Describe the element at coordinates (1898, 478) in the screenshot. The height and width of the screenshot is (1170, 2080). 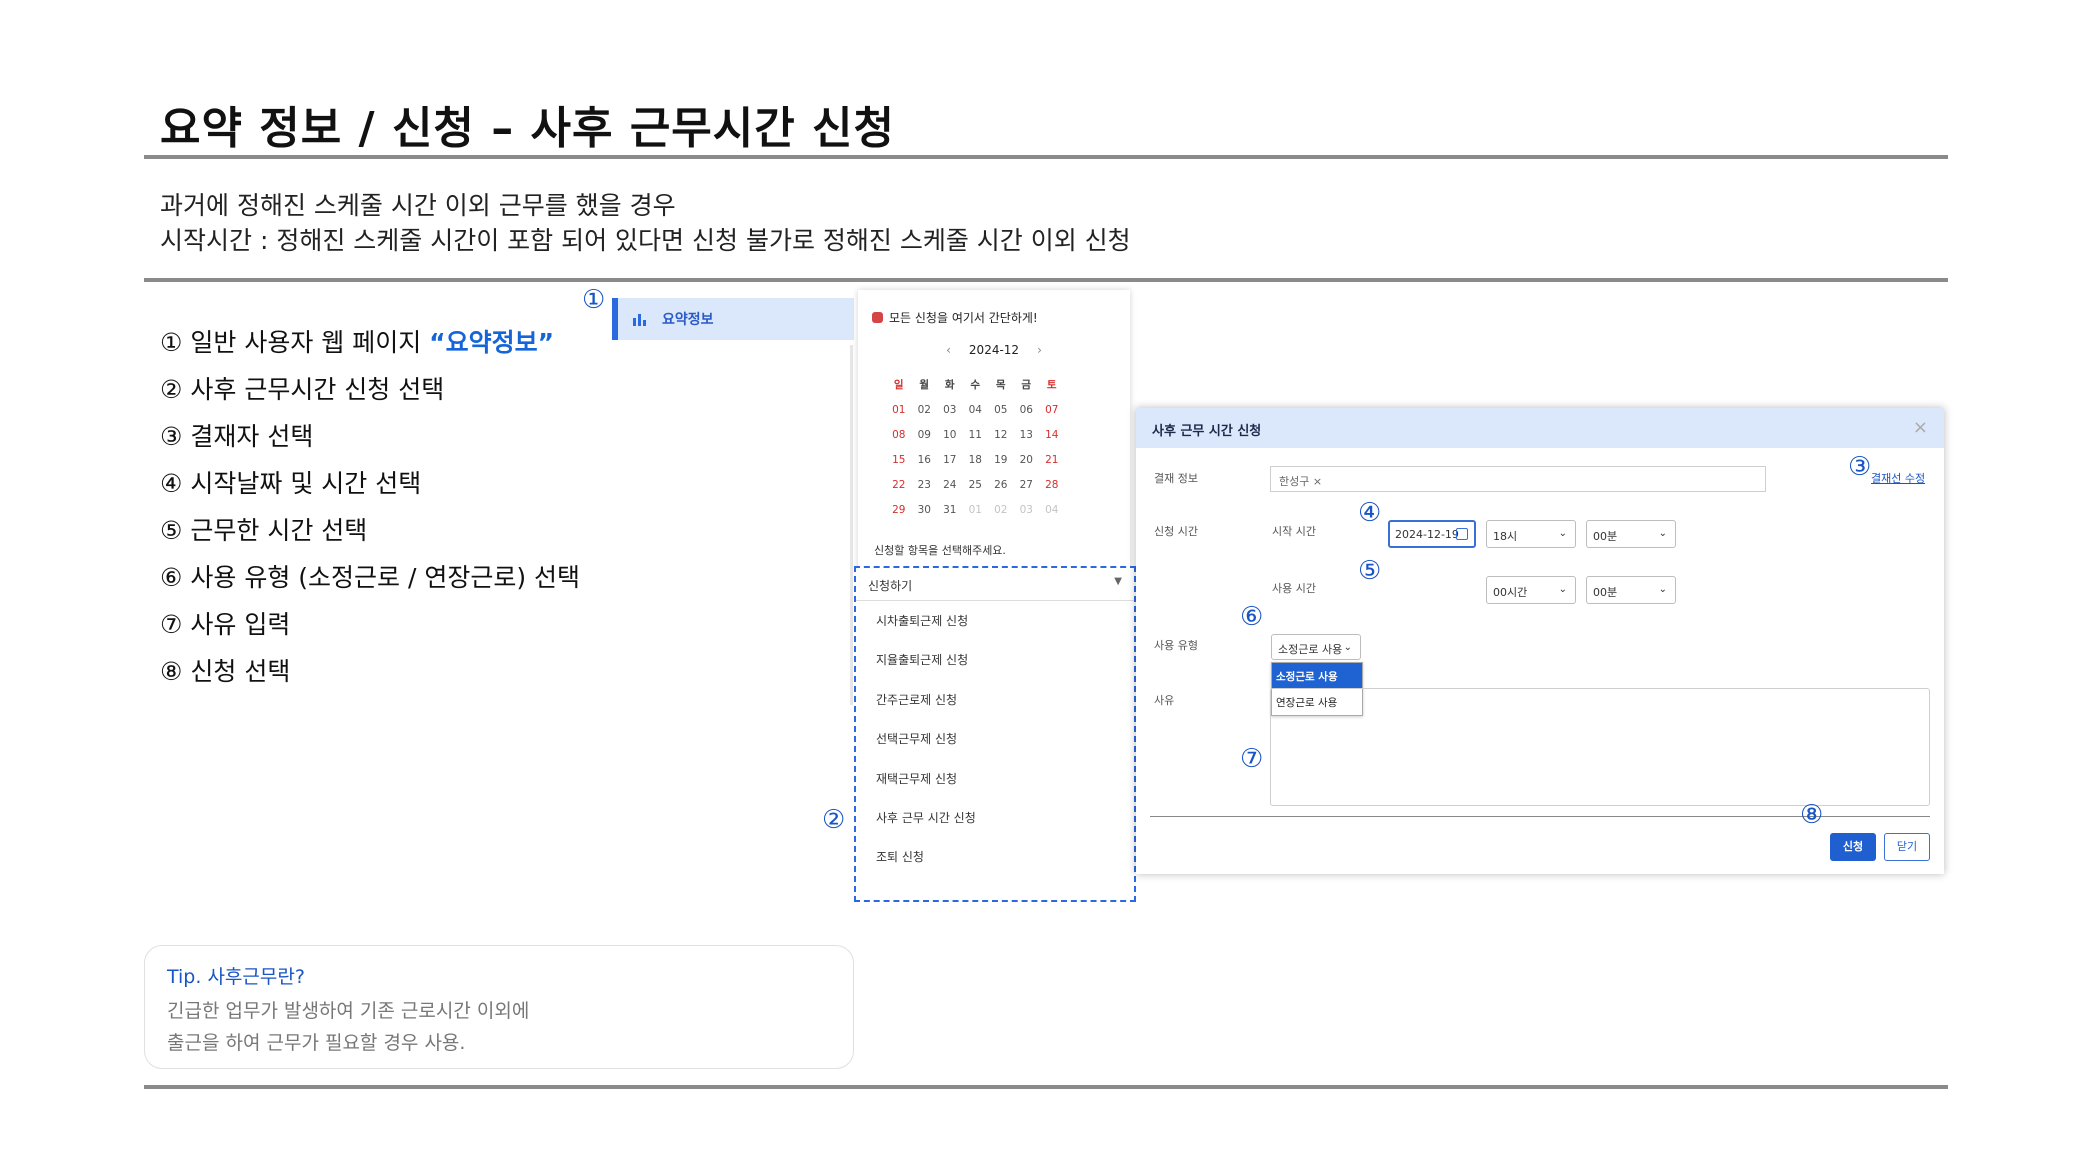
I see `edit-approval-line-link: 결재선 수정` at that location.